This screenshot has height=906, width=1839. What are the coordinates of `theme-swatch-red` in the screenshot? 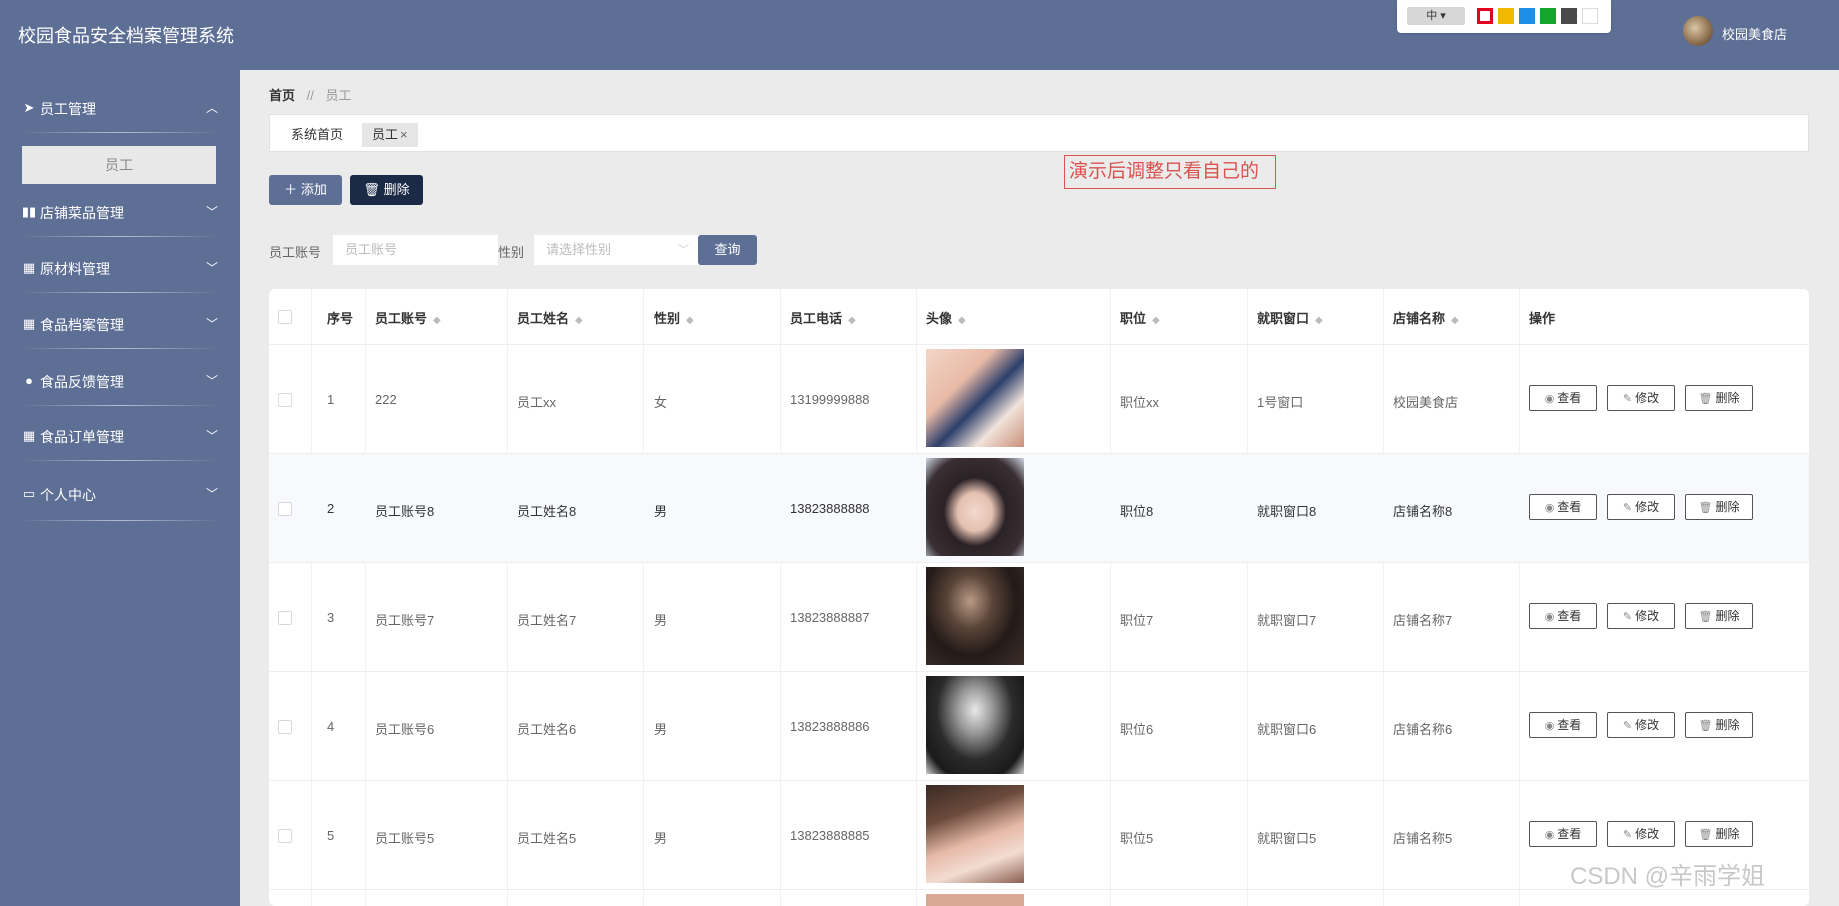 It's located at (1485, 16).